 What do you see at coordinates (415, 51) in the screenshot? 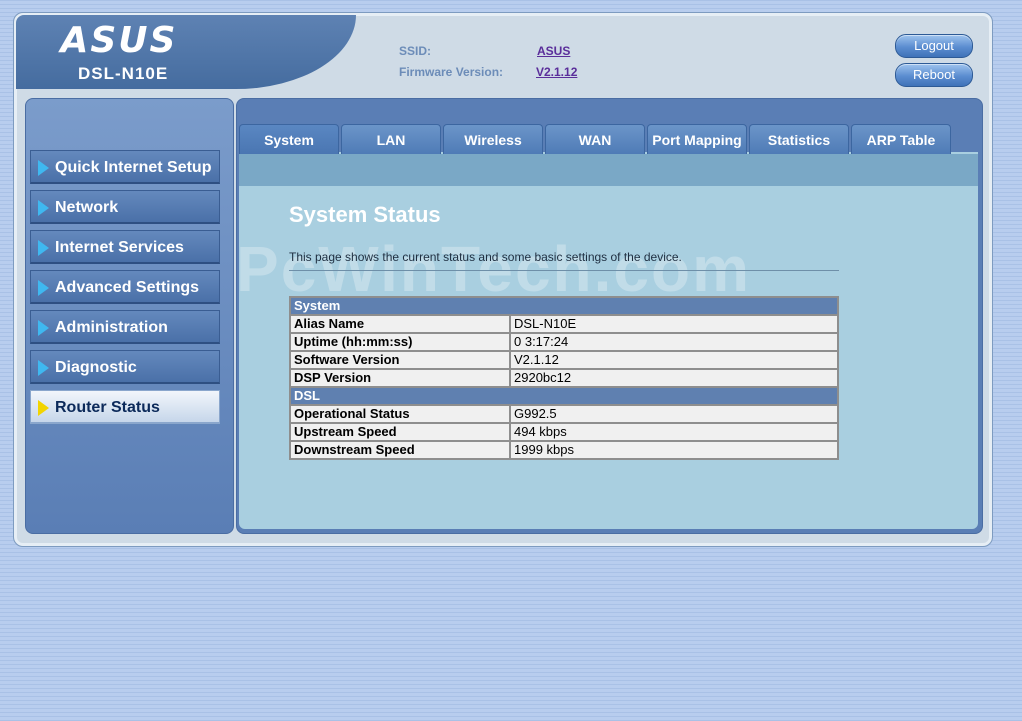
I see `ssid-label: SSID:` at bounding box center [415, 51].